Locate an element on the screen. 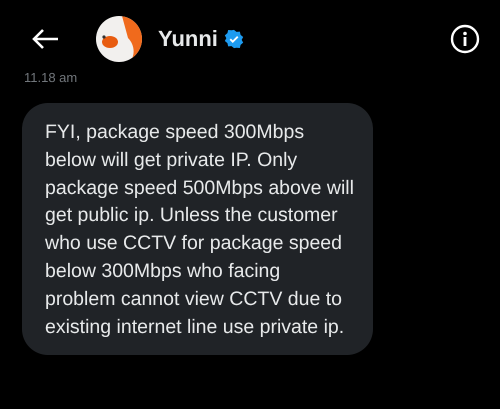  message-time: 11.18 am is located at coordinates (51, 77).